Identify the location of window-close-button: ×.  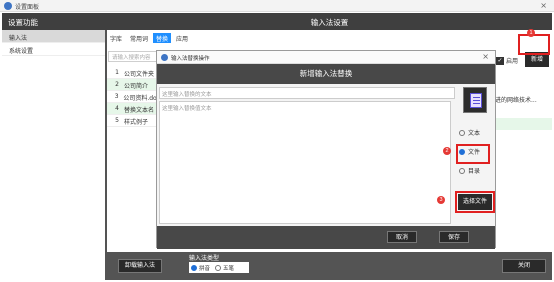
(543, 5).